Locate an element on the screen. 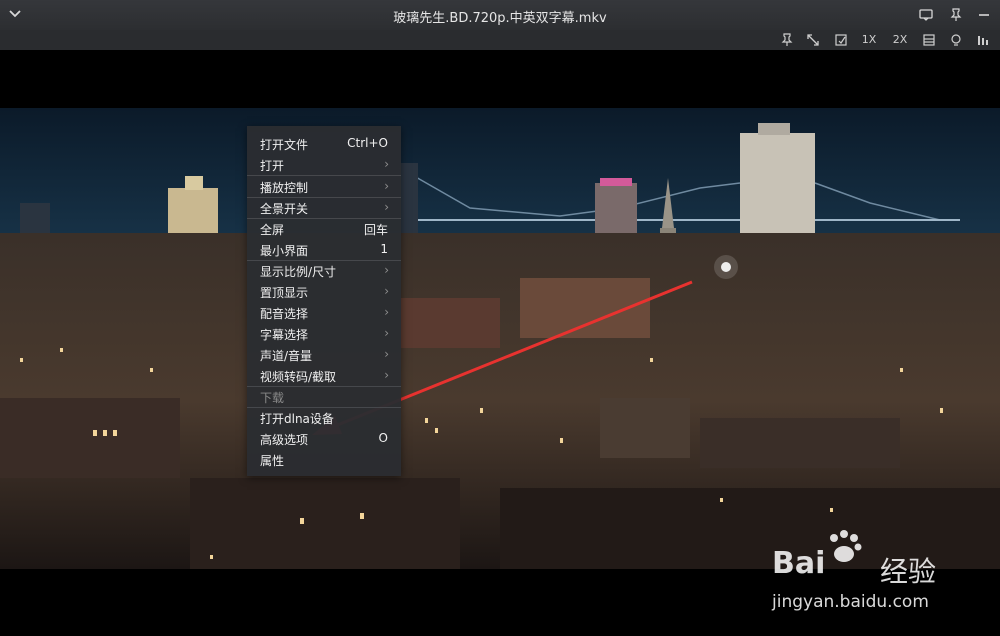  menu-item-shortcut: O is located at coordinates (383, 438).